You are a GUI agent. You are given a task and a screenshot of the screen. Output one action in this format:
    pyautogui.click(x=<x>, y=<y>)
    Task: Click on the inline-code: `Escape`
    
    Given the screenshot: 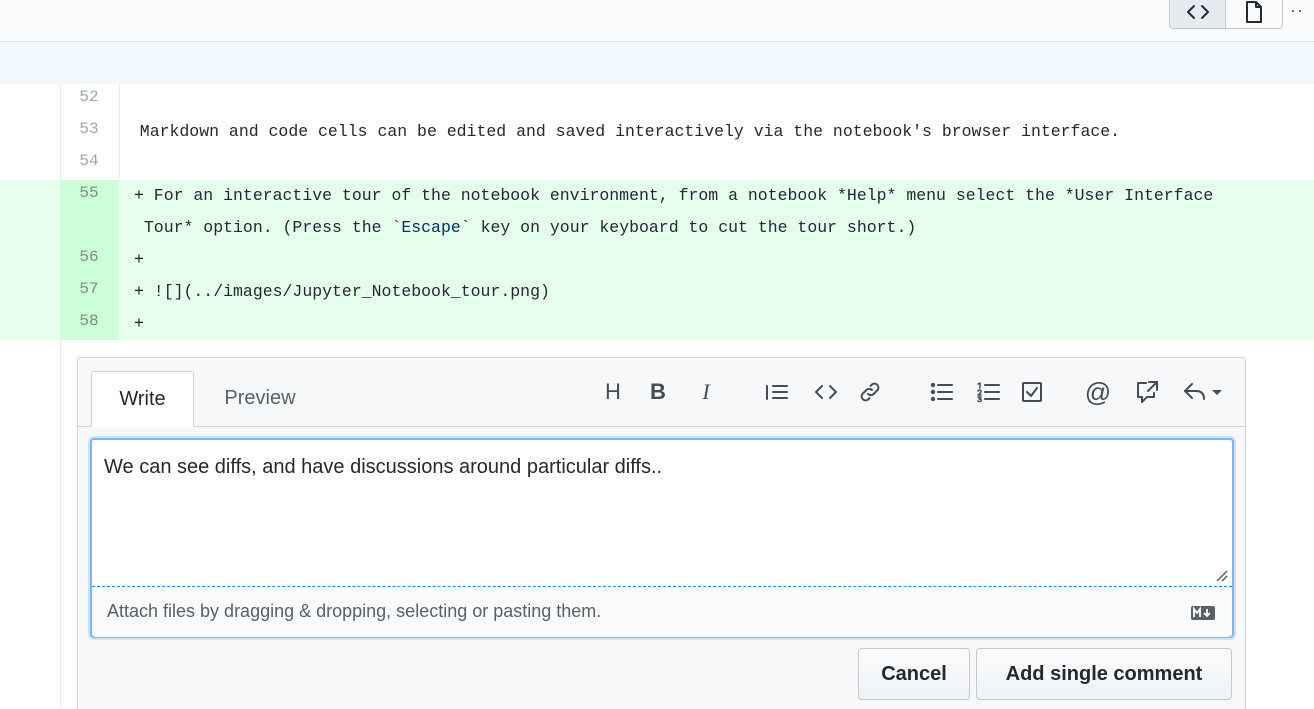 What is the action you would take?
    pyautogui.click(x=431, y=227)
    